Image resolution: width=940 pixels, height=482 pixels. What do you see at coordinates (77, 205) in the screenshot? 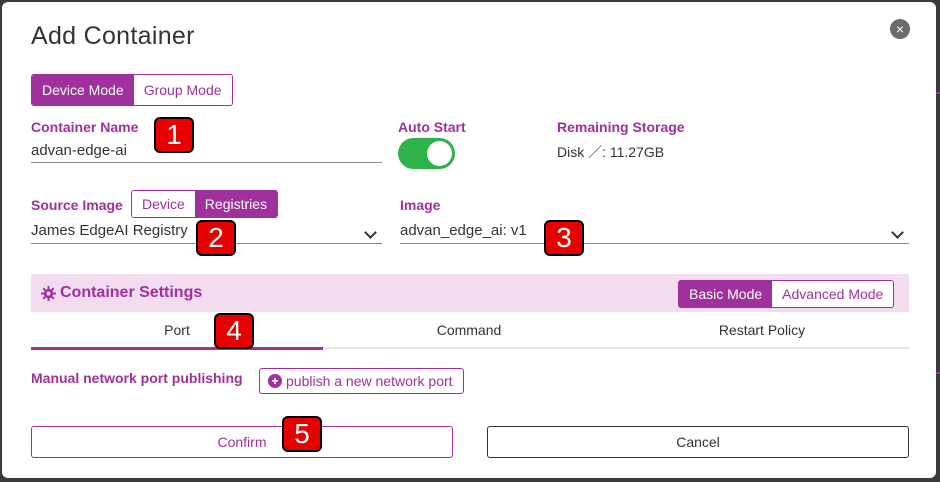
I see `source-image-label: Source Image` at bounding box center [77, 205].